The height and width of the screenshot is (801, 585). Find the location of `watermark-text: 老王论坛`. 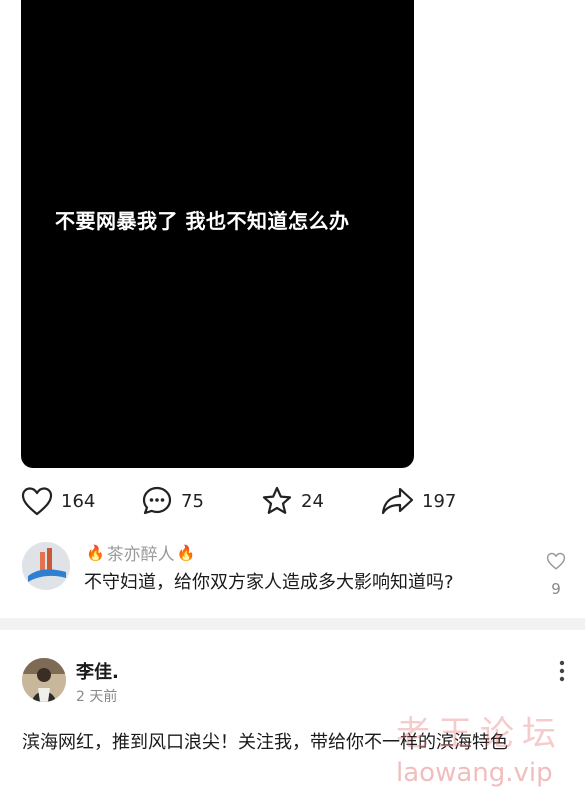

watermark-text: 老王论坛 is located at coordinates (480, 734).